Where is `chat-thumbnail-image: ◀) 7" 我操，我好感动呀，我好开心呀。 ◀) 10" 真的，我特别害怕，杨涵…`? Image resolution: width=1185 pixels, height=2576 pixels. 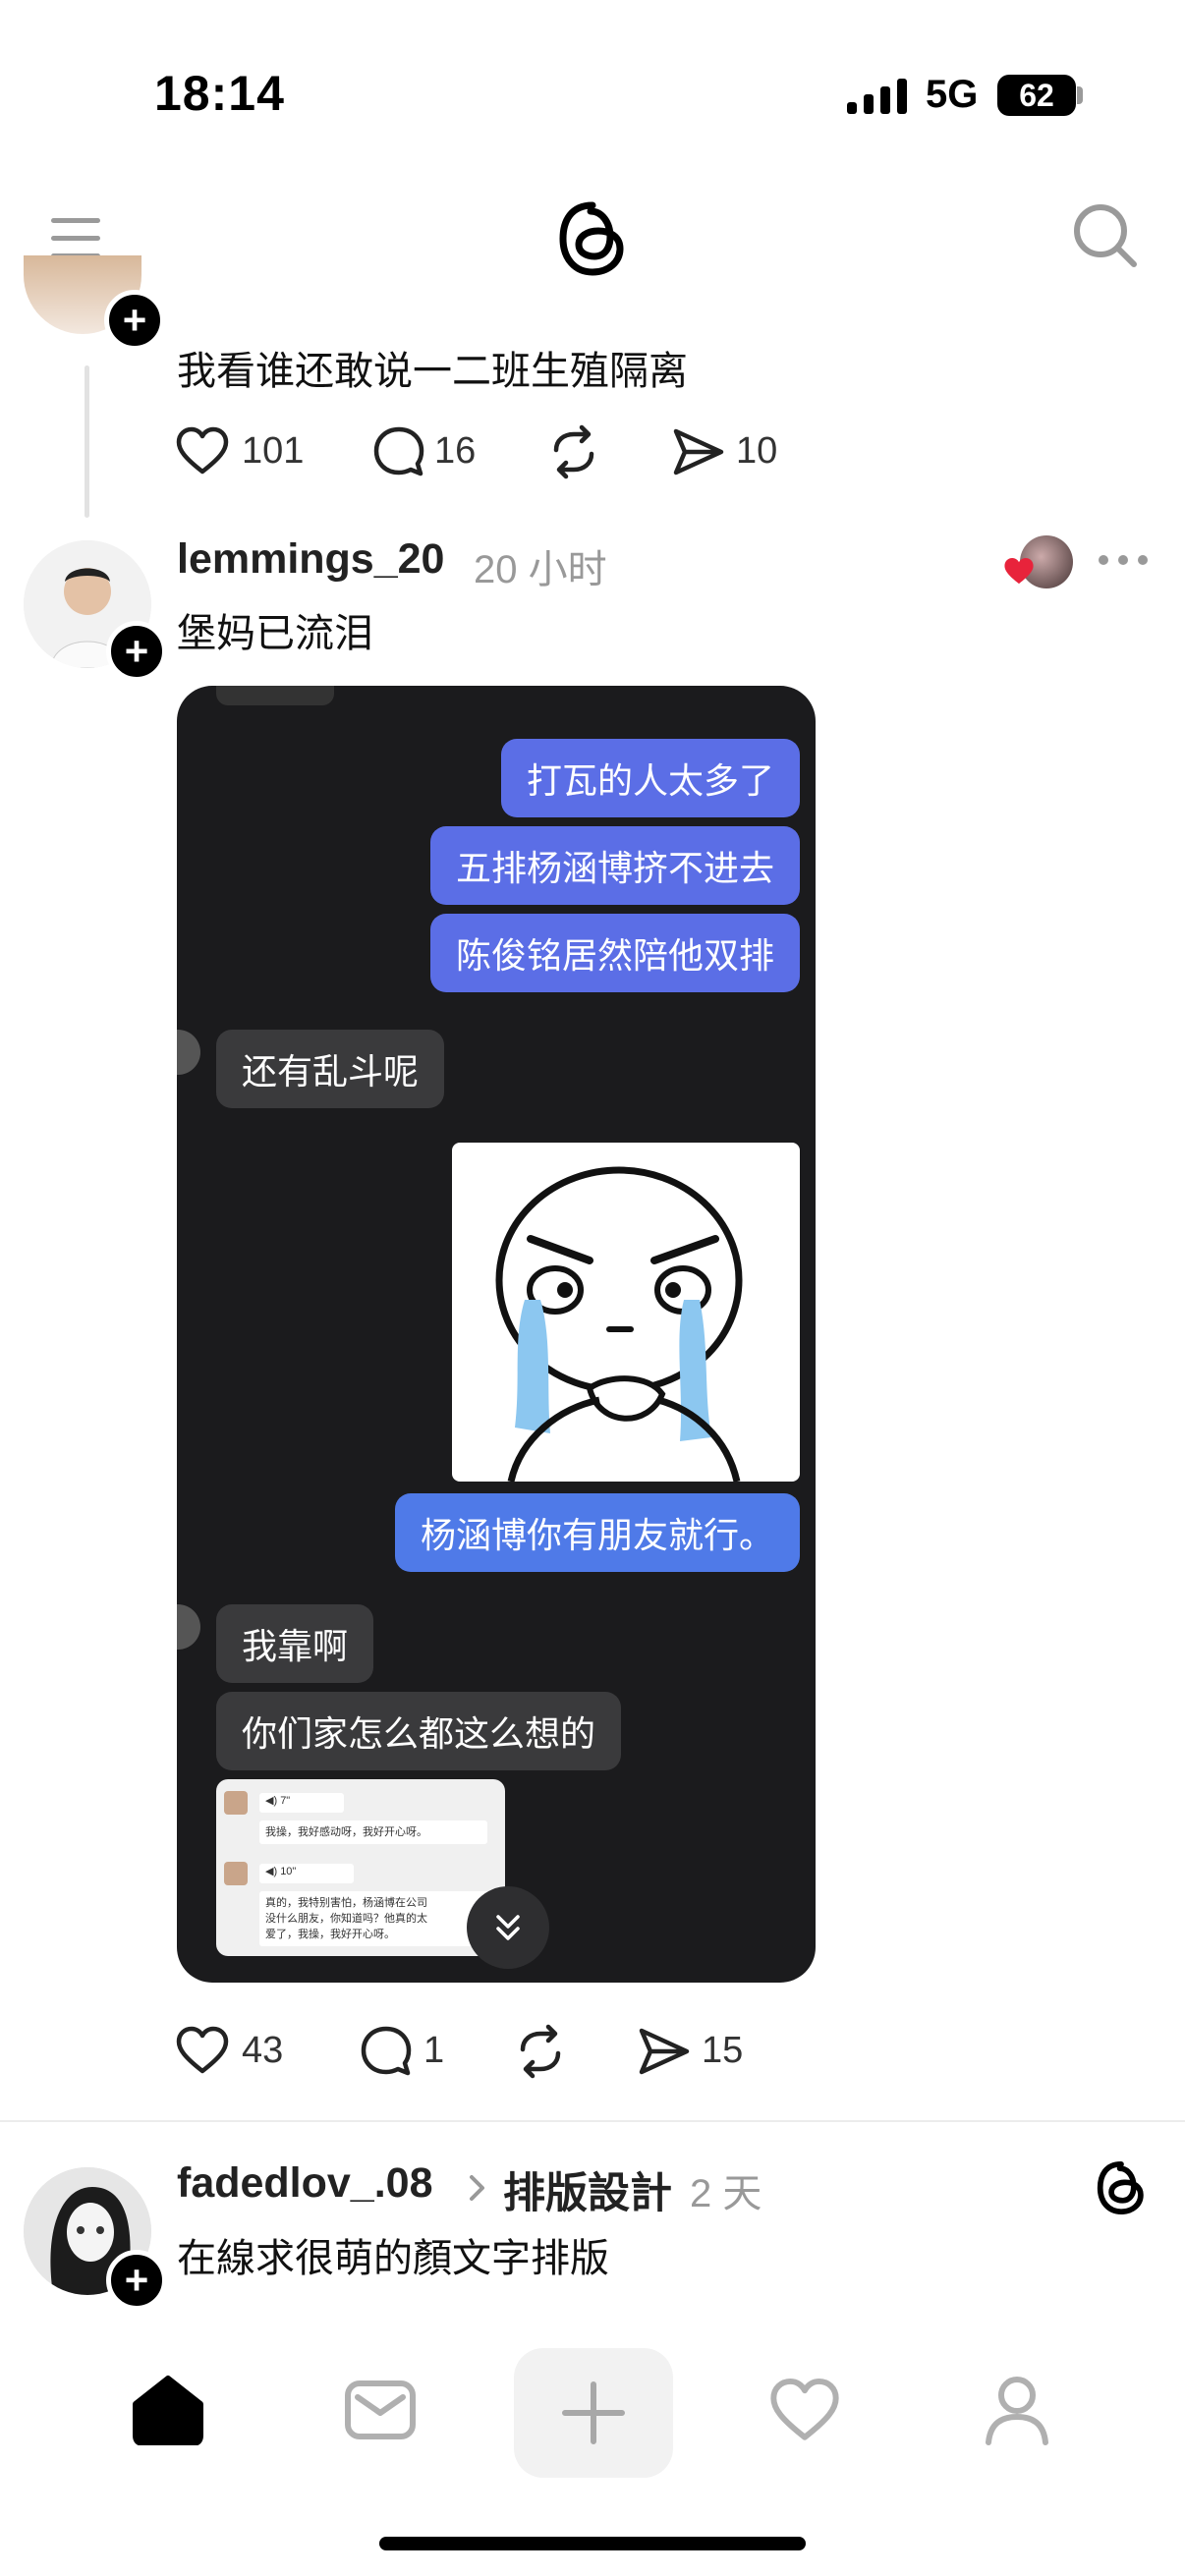
chat-thumbnail-image: ◀) 7" 我操，我好感动呀，我好开心呀。 ◀) 10" 真的，我特别害怕，杨涵… is located at coordinates (361, 1867).